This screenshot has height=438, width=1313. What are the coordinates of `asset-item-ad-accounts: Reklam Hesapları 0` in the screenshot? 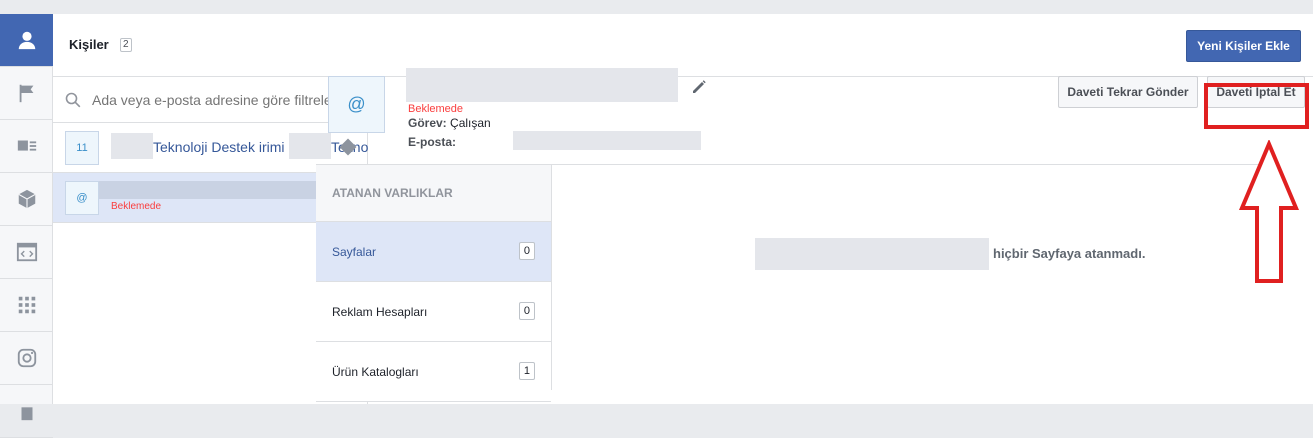 It's located at (433, 312).